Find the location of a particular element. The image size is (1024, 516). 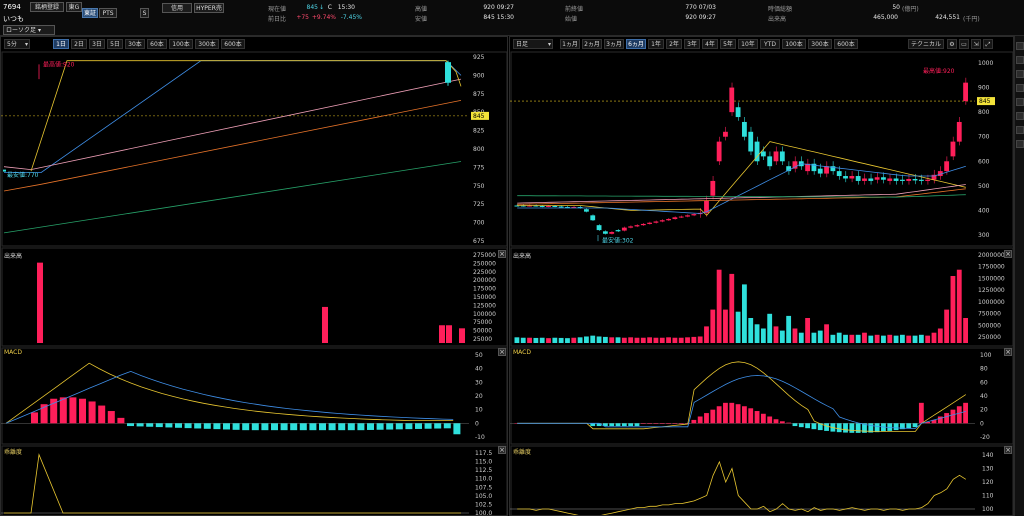

right-tab-1: 2ヵ月 is located at coordinates (592, 44).